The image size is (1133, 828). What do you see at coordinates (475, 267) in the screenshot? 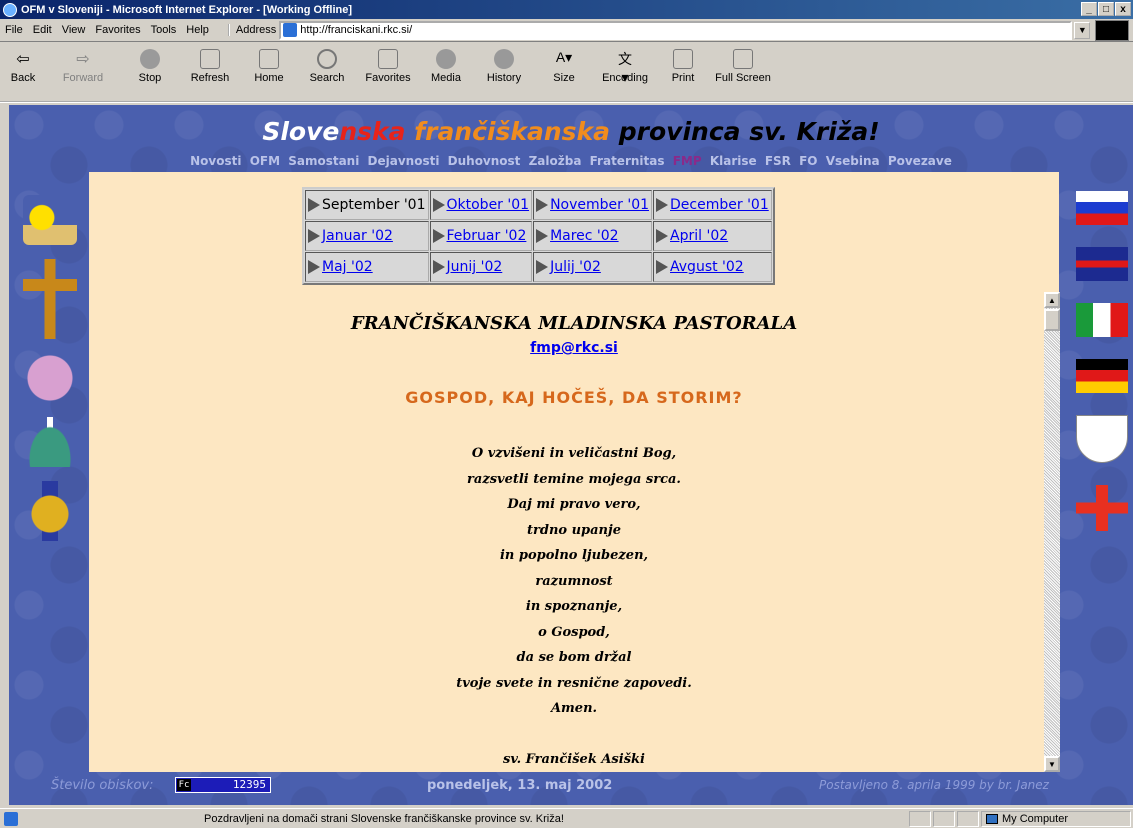
I see `month-link: Junij '02` at bounding box center [475, 267].